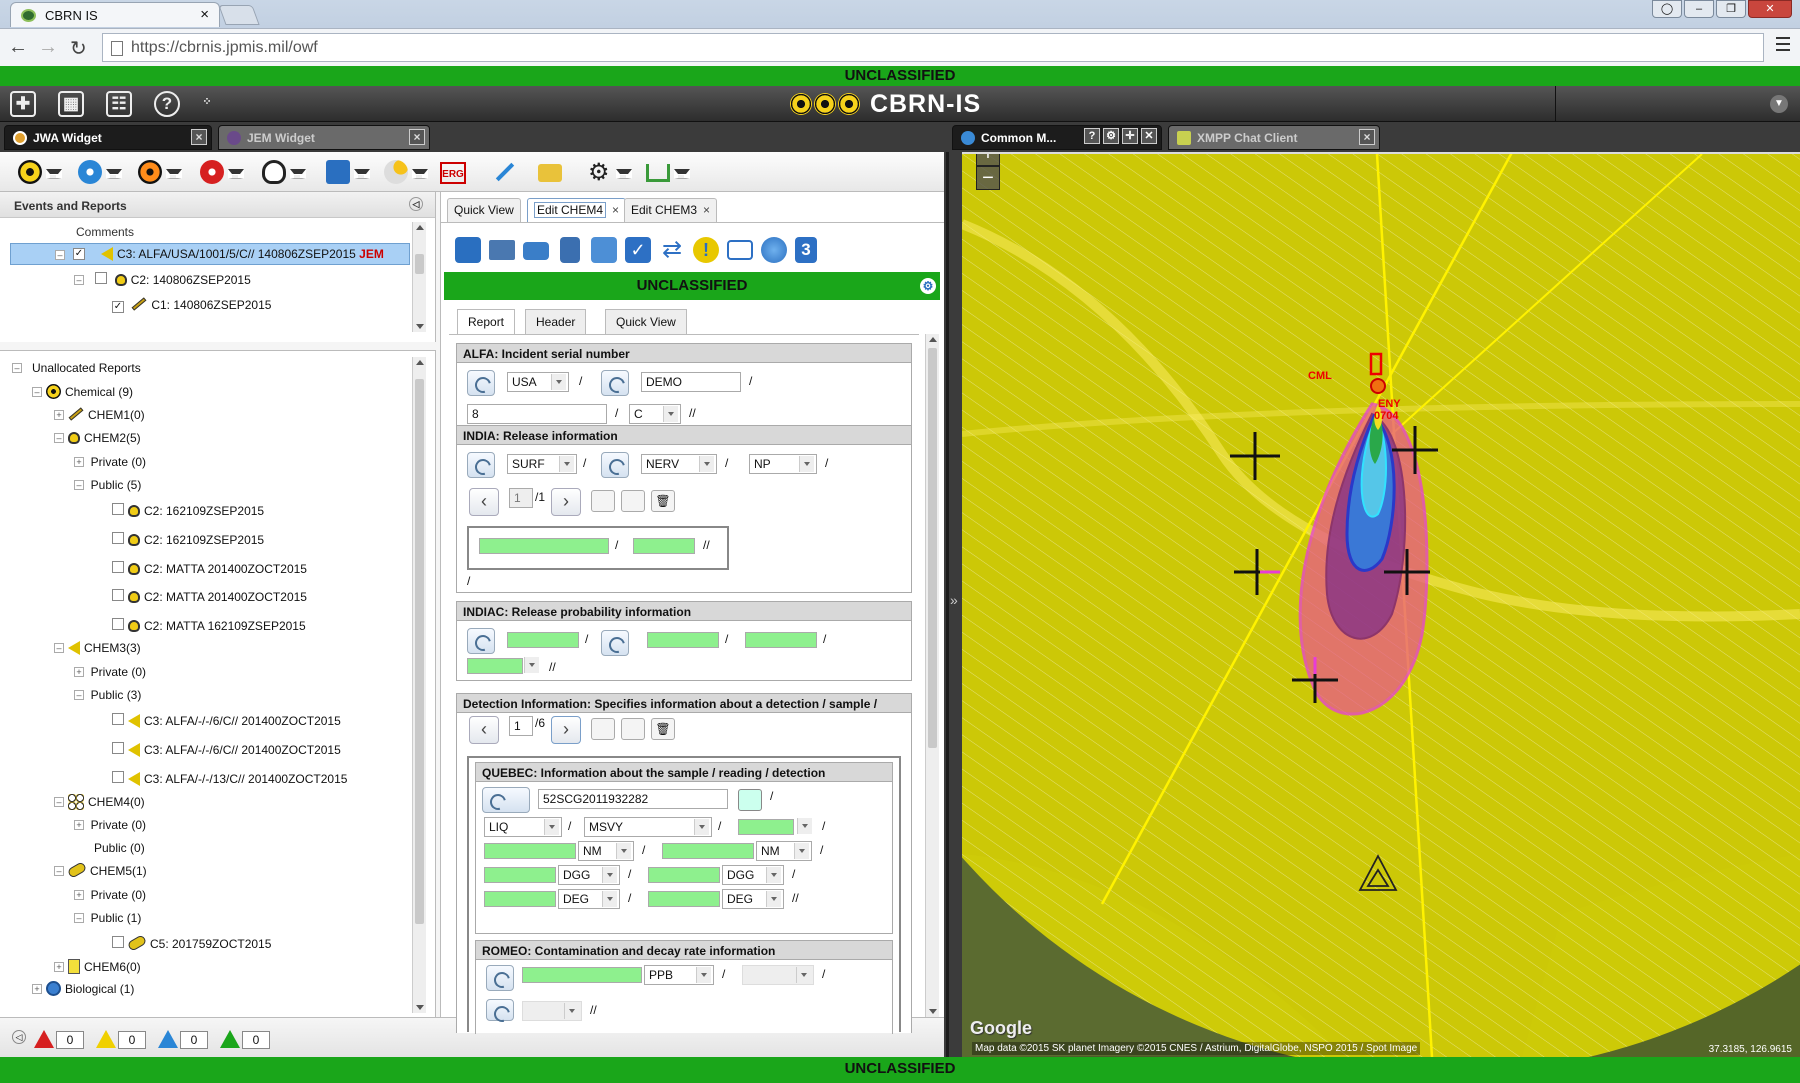 This screenshot has width=1800, height=1083. I want to click on agent-select: NERV, so click(679, 464).